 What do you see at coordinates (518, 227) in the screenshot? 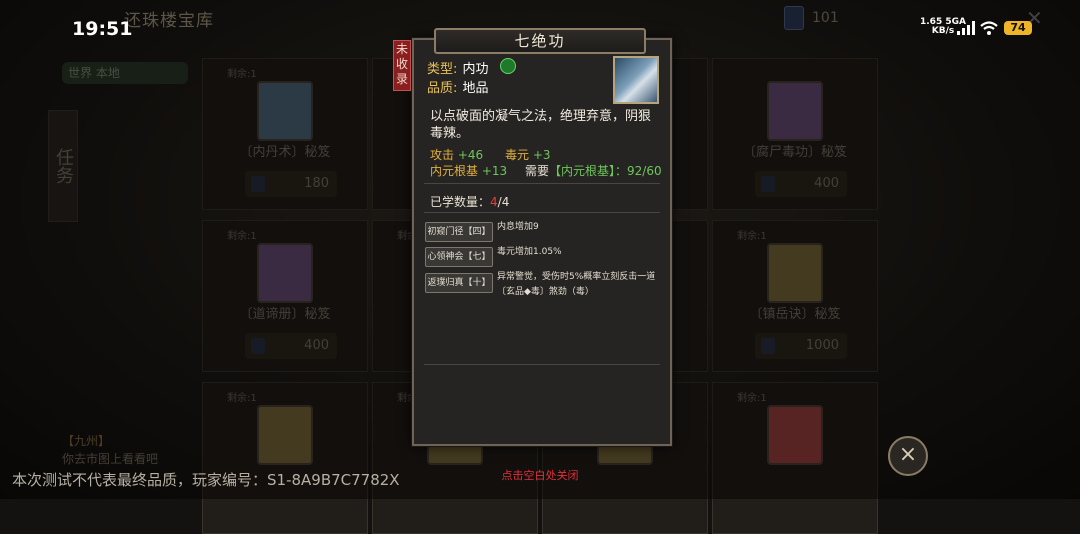
I see `skill-stage-1-effect: 内息增加9` at bounding box center [518, 227].